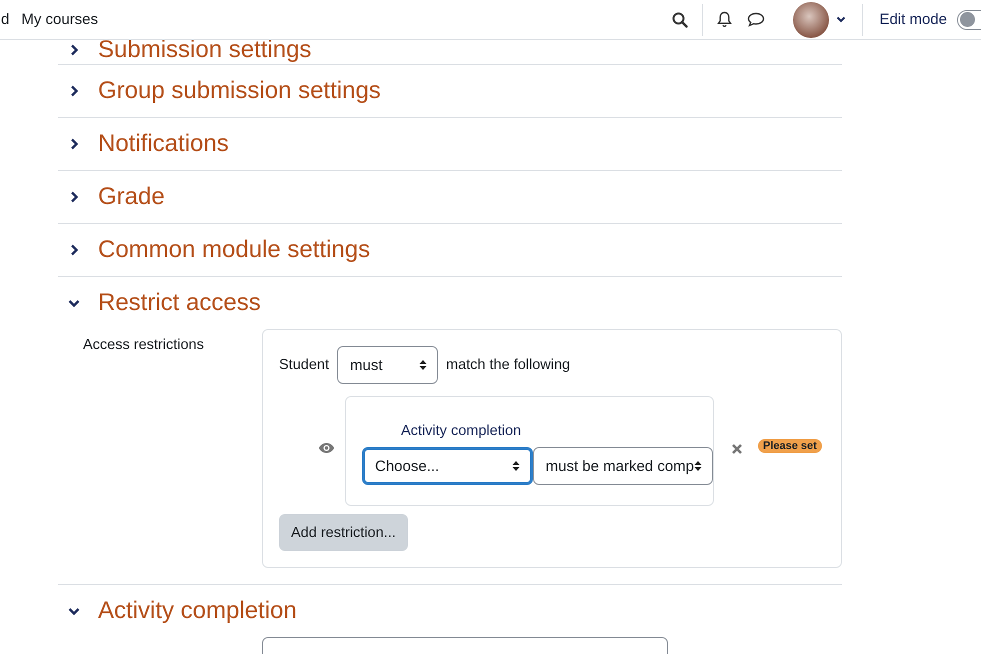 The image size is (981, 654). What do you see at coordinates (508, 365) in the screenshot?
I see `match-label: match the following` at bounding box center [508, 365].